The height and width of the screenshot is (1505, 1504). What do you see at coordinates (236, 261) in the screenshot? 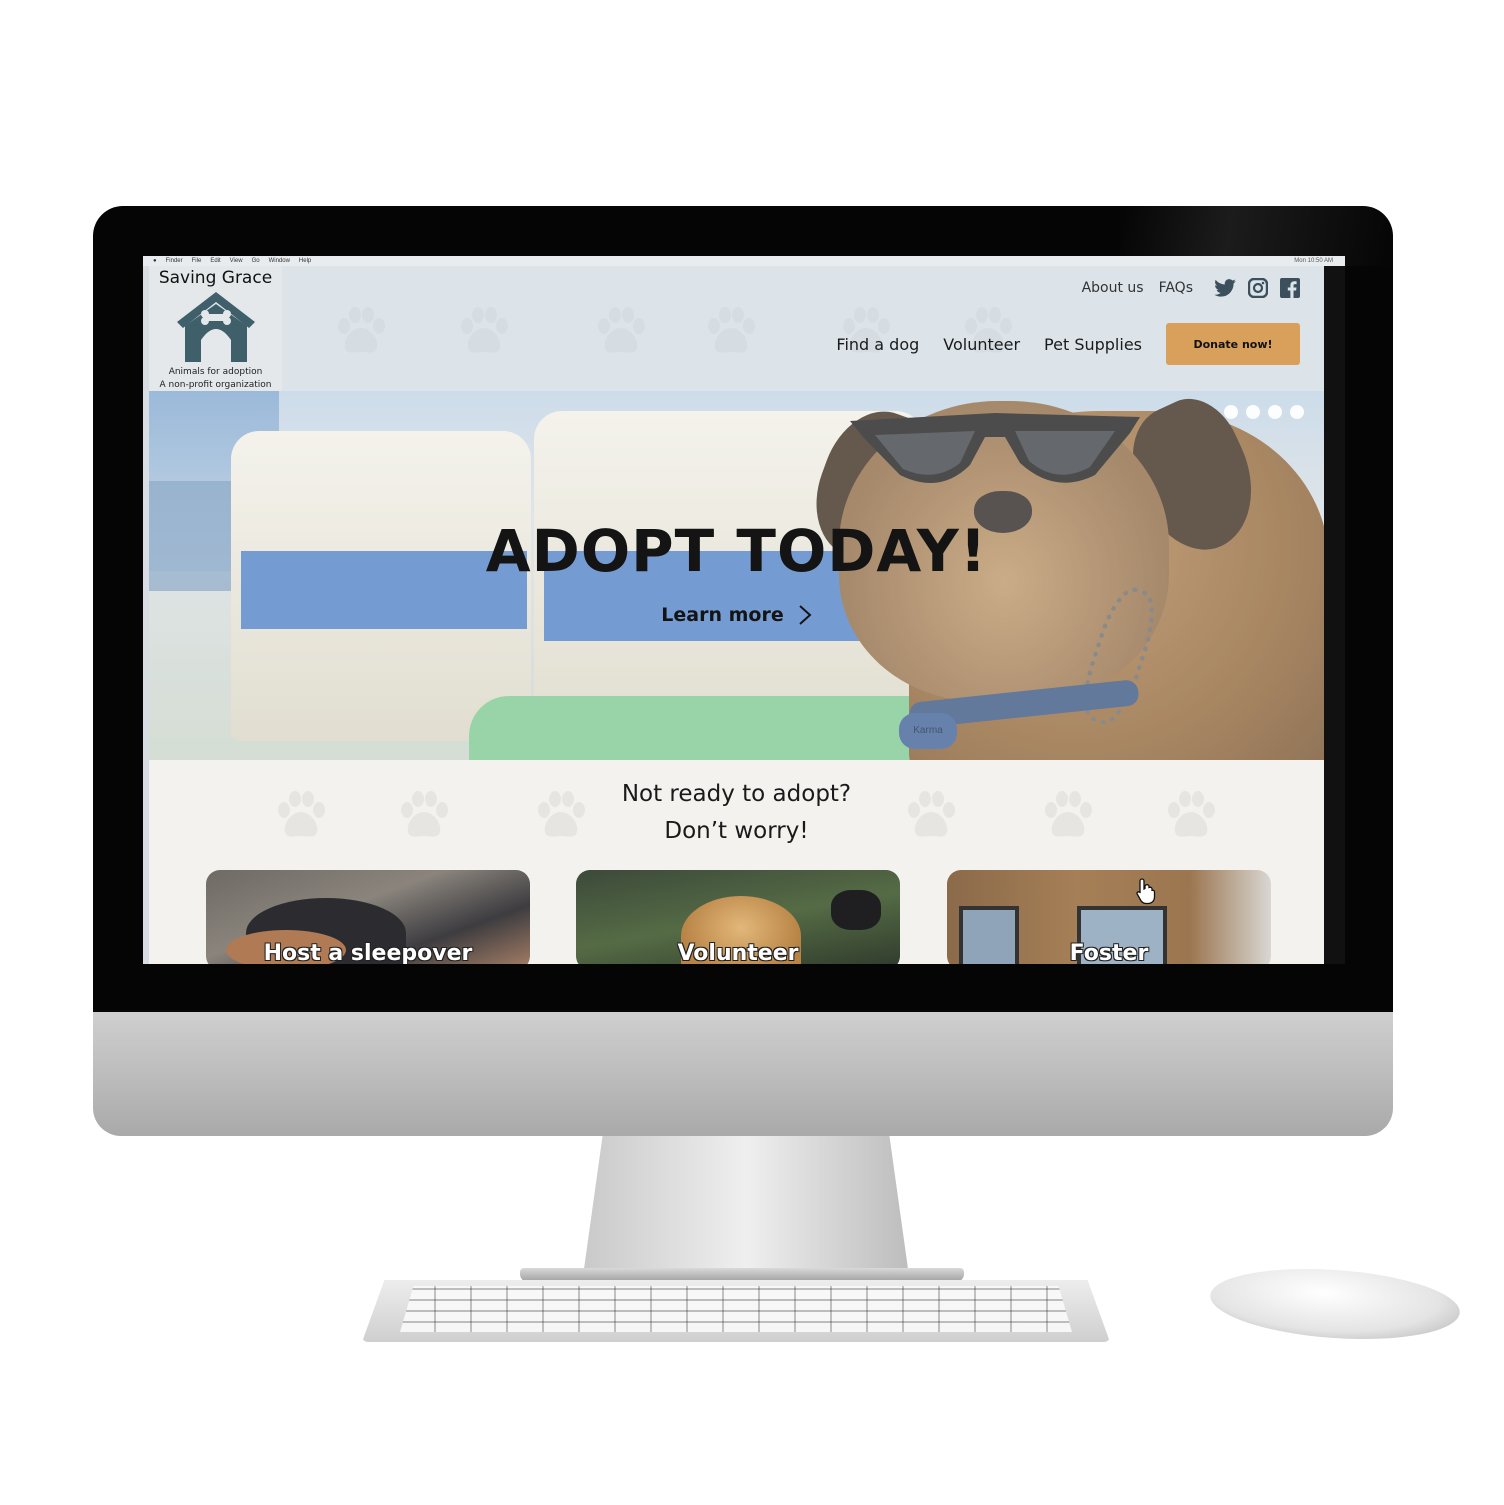
I see `menu-view: View` at bounding box center [236, 261].